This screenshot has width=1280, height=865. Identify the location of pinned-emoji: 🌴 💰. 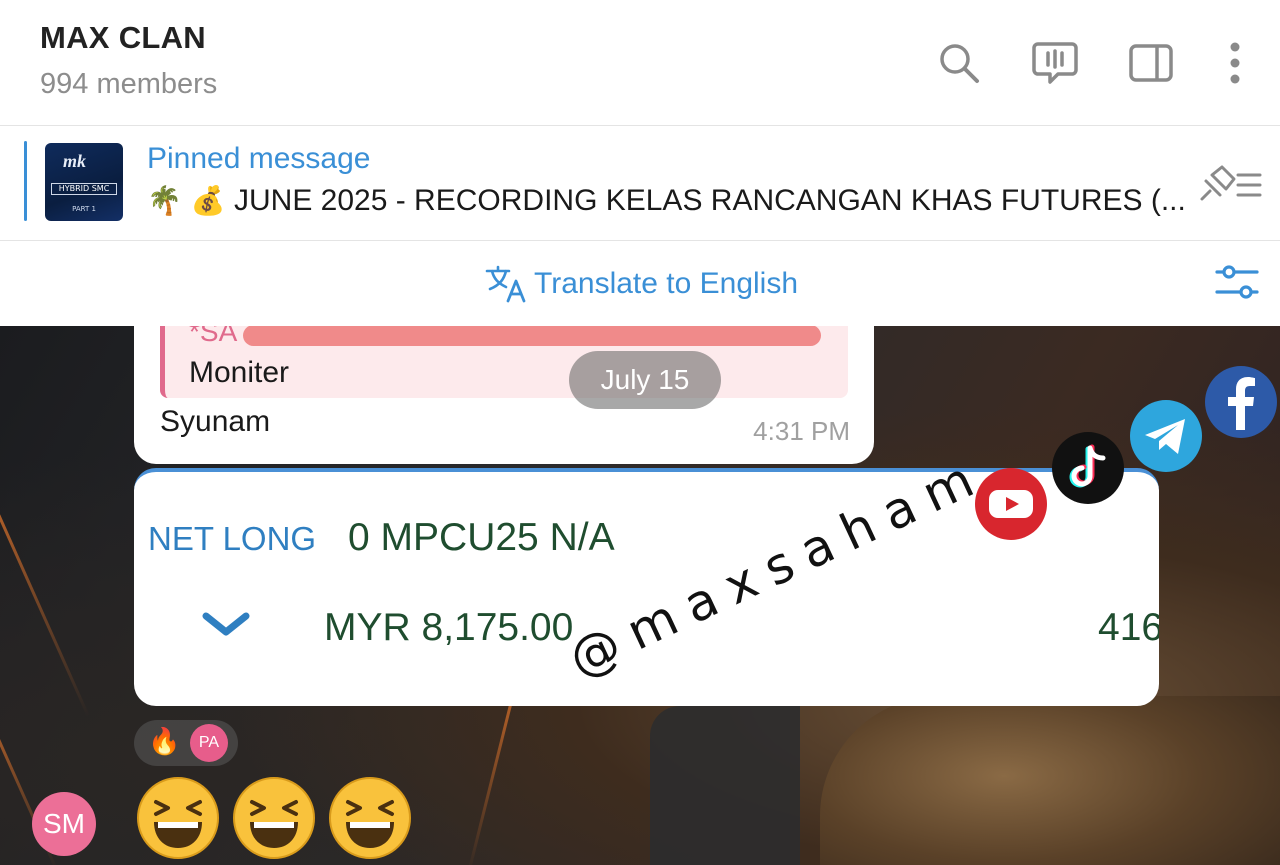
(186, 200).